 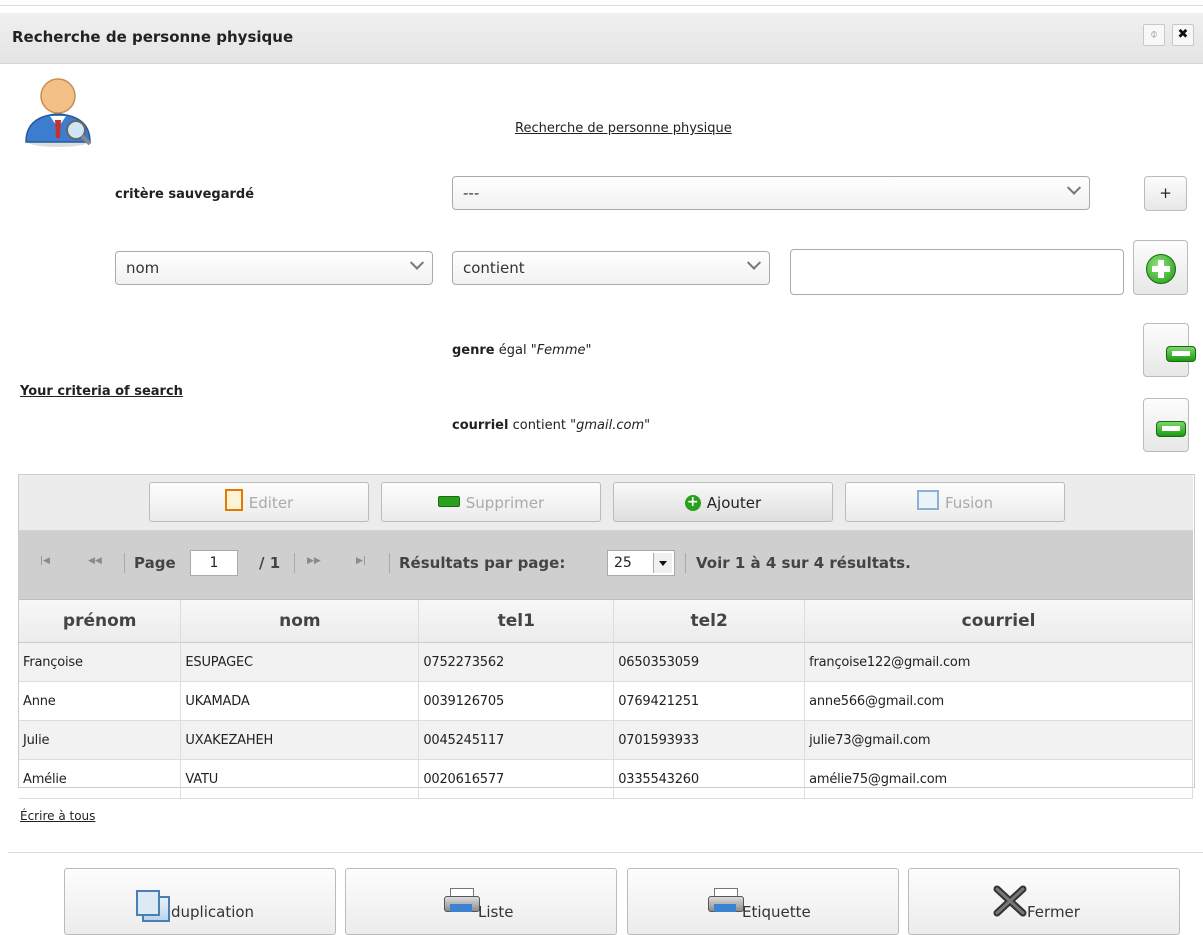 What do you see at coordinates (100, 779) in the screenshot?
I see `cell-firstname: Amélie` at bounding box center [100, 779].